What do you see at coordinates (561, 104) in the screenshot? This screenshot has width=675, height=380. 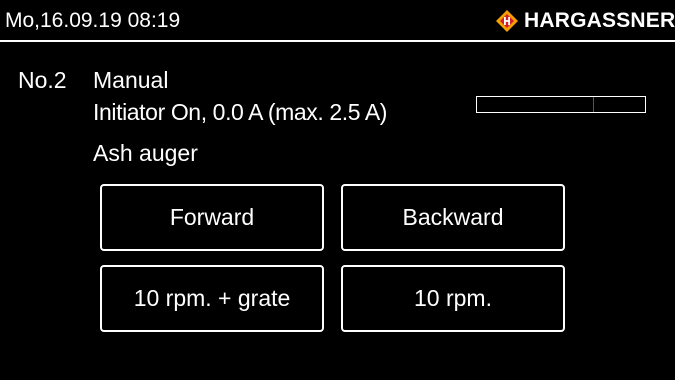 I see `current-level-bar` at bounding box center [561, 104].